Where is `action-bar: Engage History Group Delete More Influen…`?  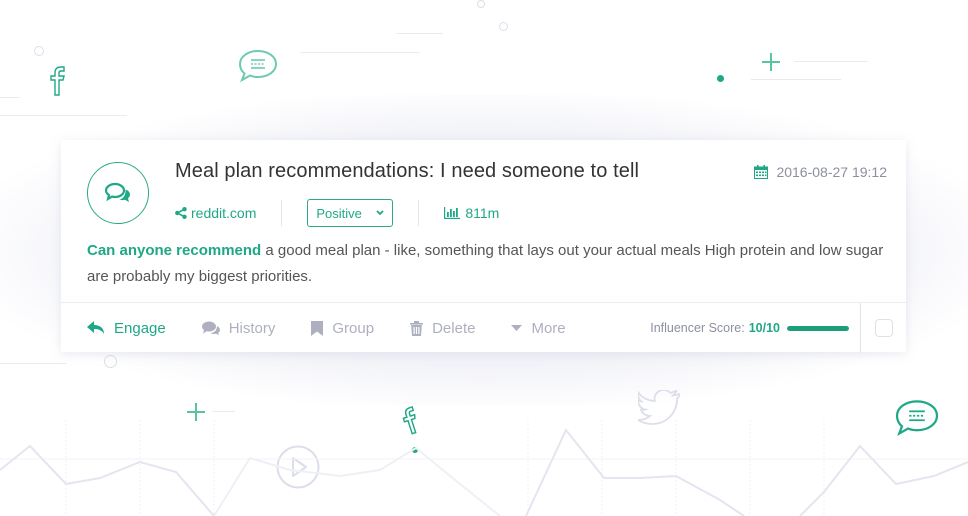
action-bar: Engage History Group Delete More Influen… is located at coordinates (483, 327).